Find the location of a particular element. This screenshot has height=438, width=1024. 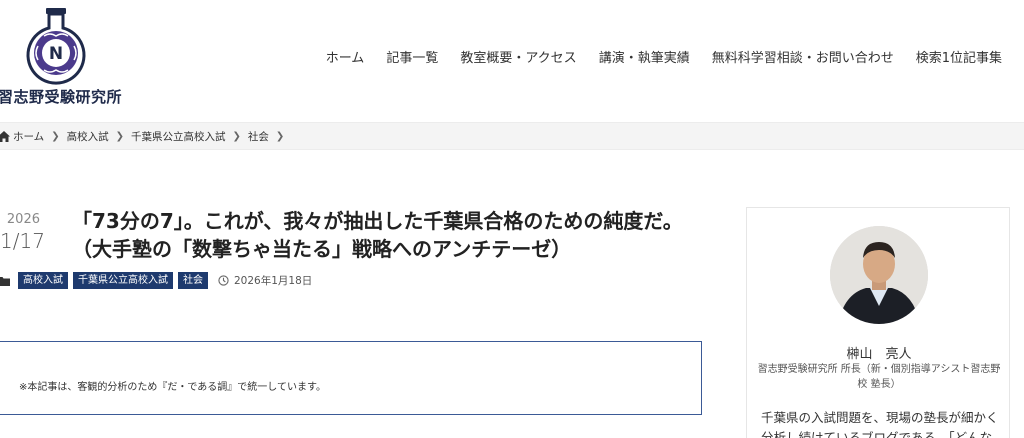

site-title: 習志野受験研究所 is located at coordinates (61, 96).